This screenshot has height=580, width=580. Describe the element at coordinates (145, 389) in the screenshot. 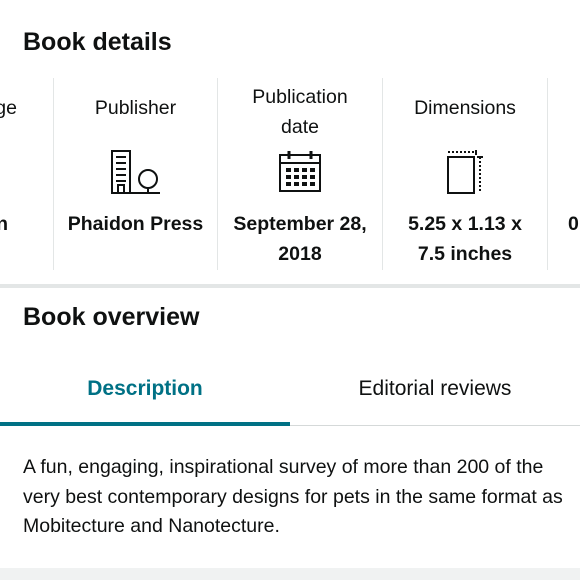

I see `tab-description: Description` at that location.